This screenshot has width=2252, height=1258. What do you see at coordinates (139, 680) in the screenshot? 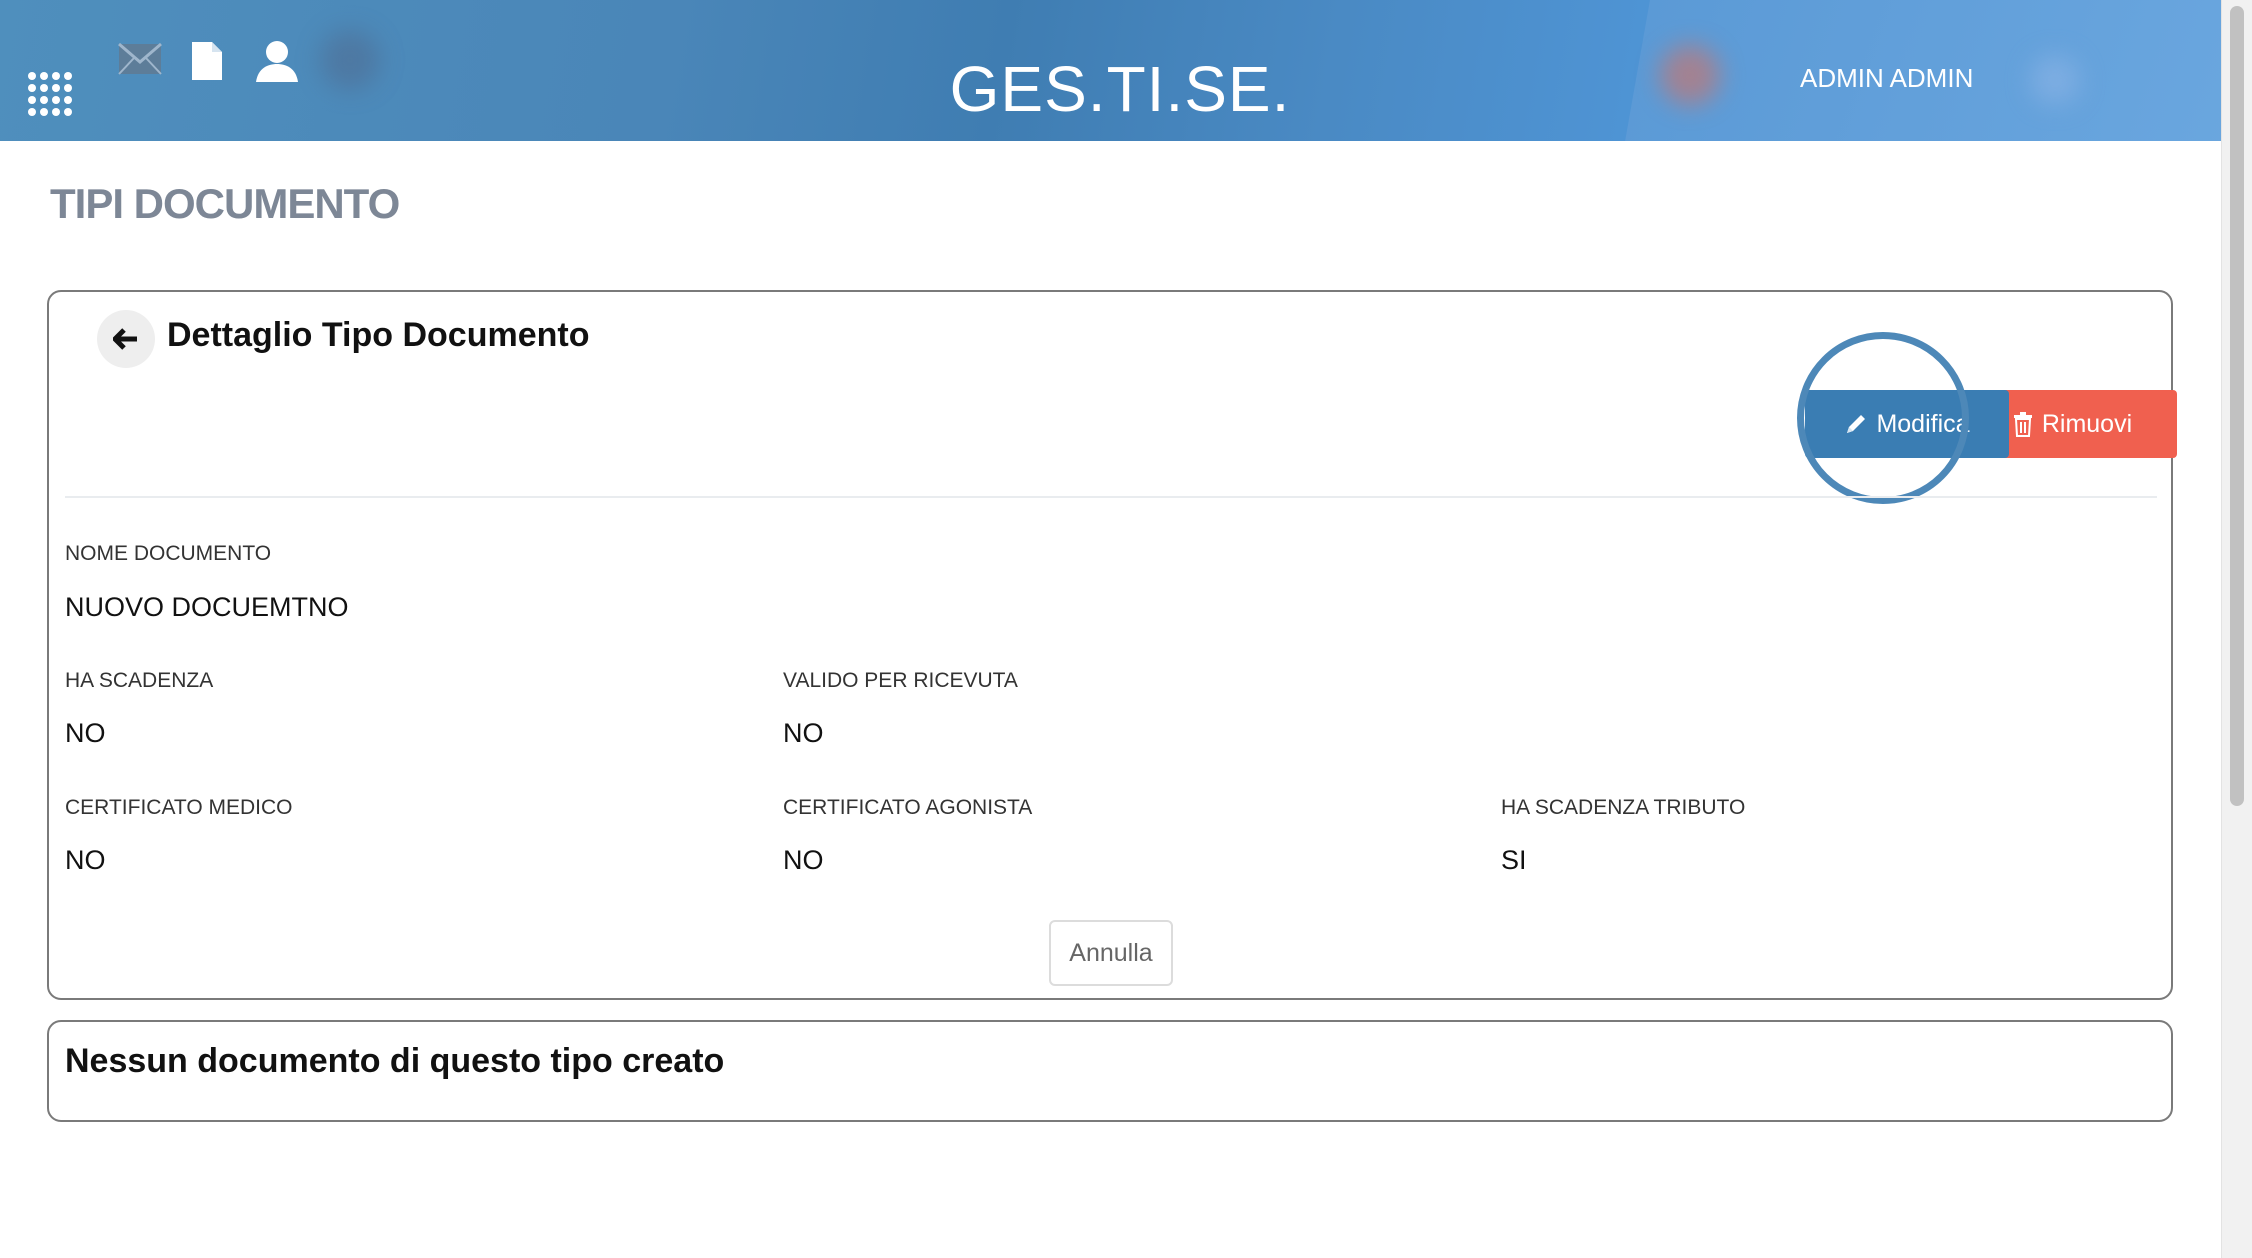
I see `field-label-ha-scadenza: HA SCADENZA` at bounding box center [139, 680].